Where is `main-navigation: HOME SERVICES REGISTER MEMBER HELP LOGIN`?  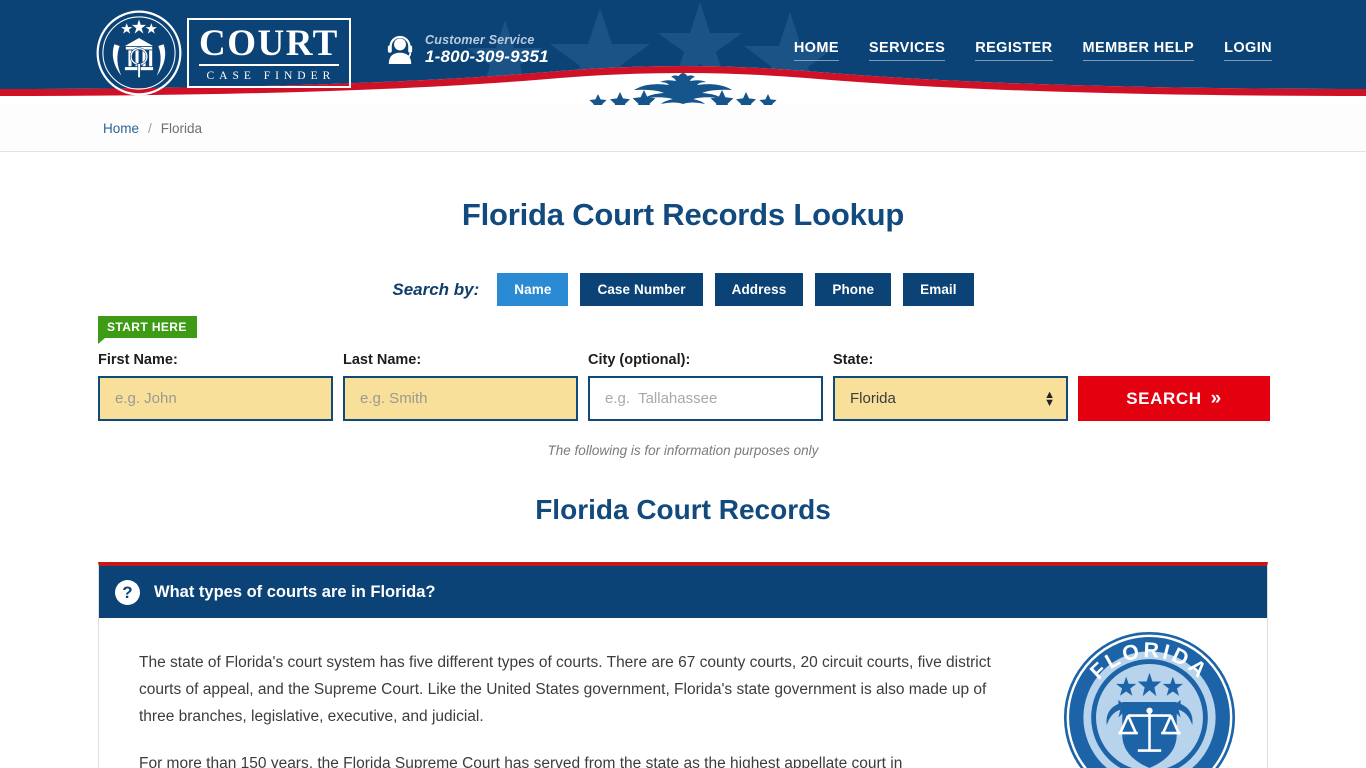
main-navigation: HOME SERVICES REGISTER MEMBER HELP LOGIN is located at coordinates (1032, 50).